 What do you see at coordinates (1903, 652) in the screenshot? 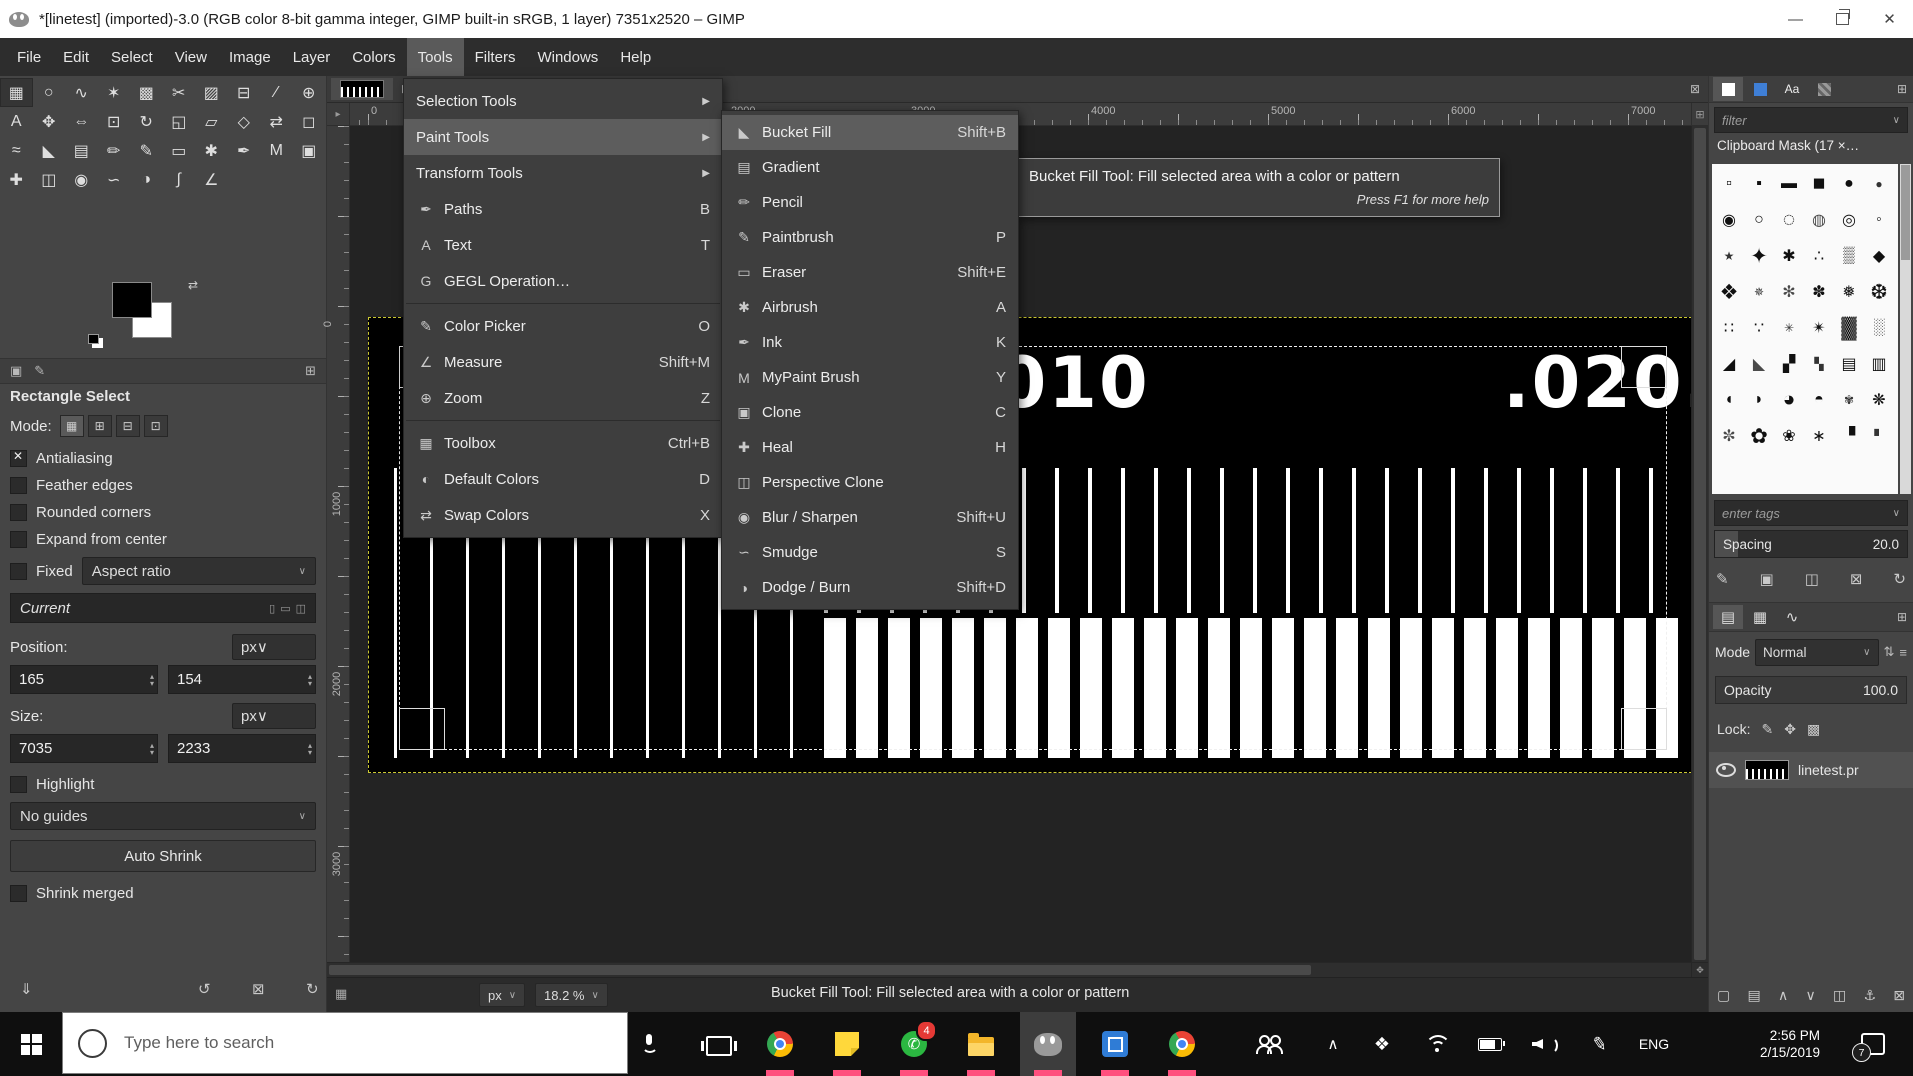
I see `mode-menu-icon: ≡` at bounding box center [1903, 652].